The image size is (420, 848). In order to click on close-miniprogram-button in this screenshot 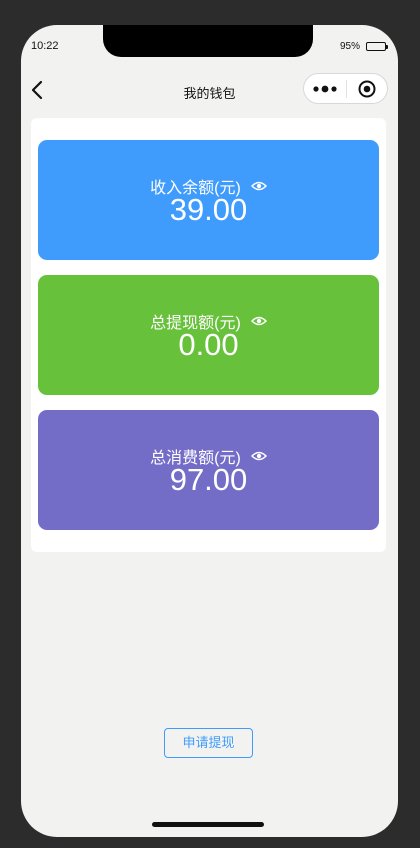, I will do `click(367, 88)`.